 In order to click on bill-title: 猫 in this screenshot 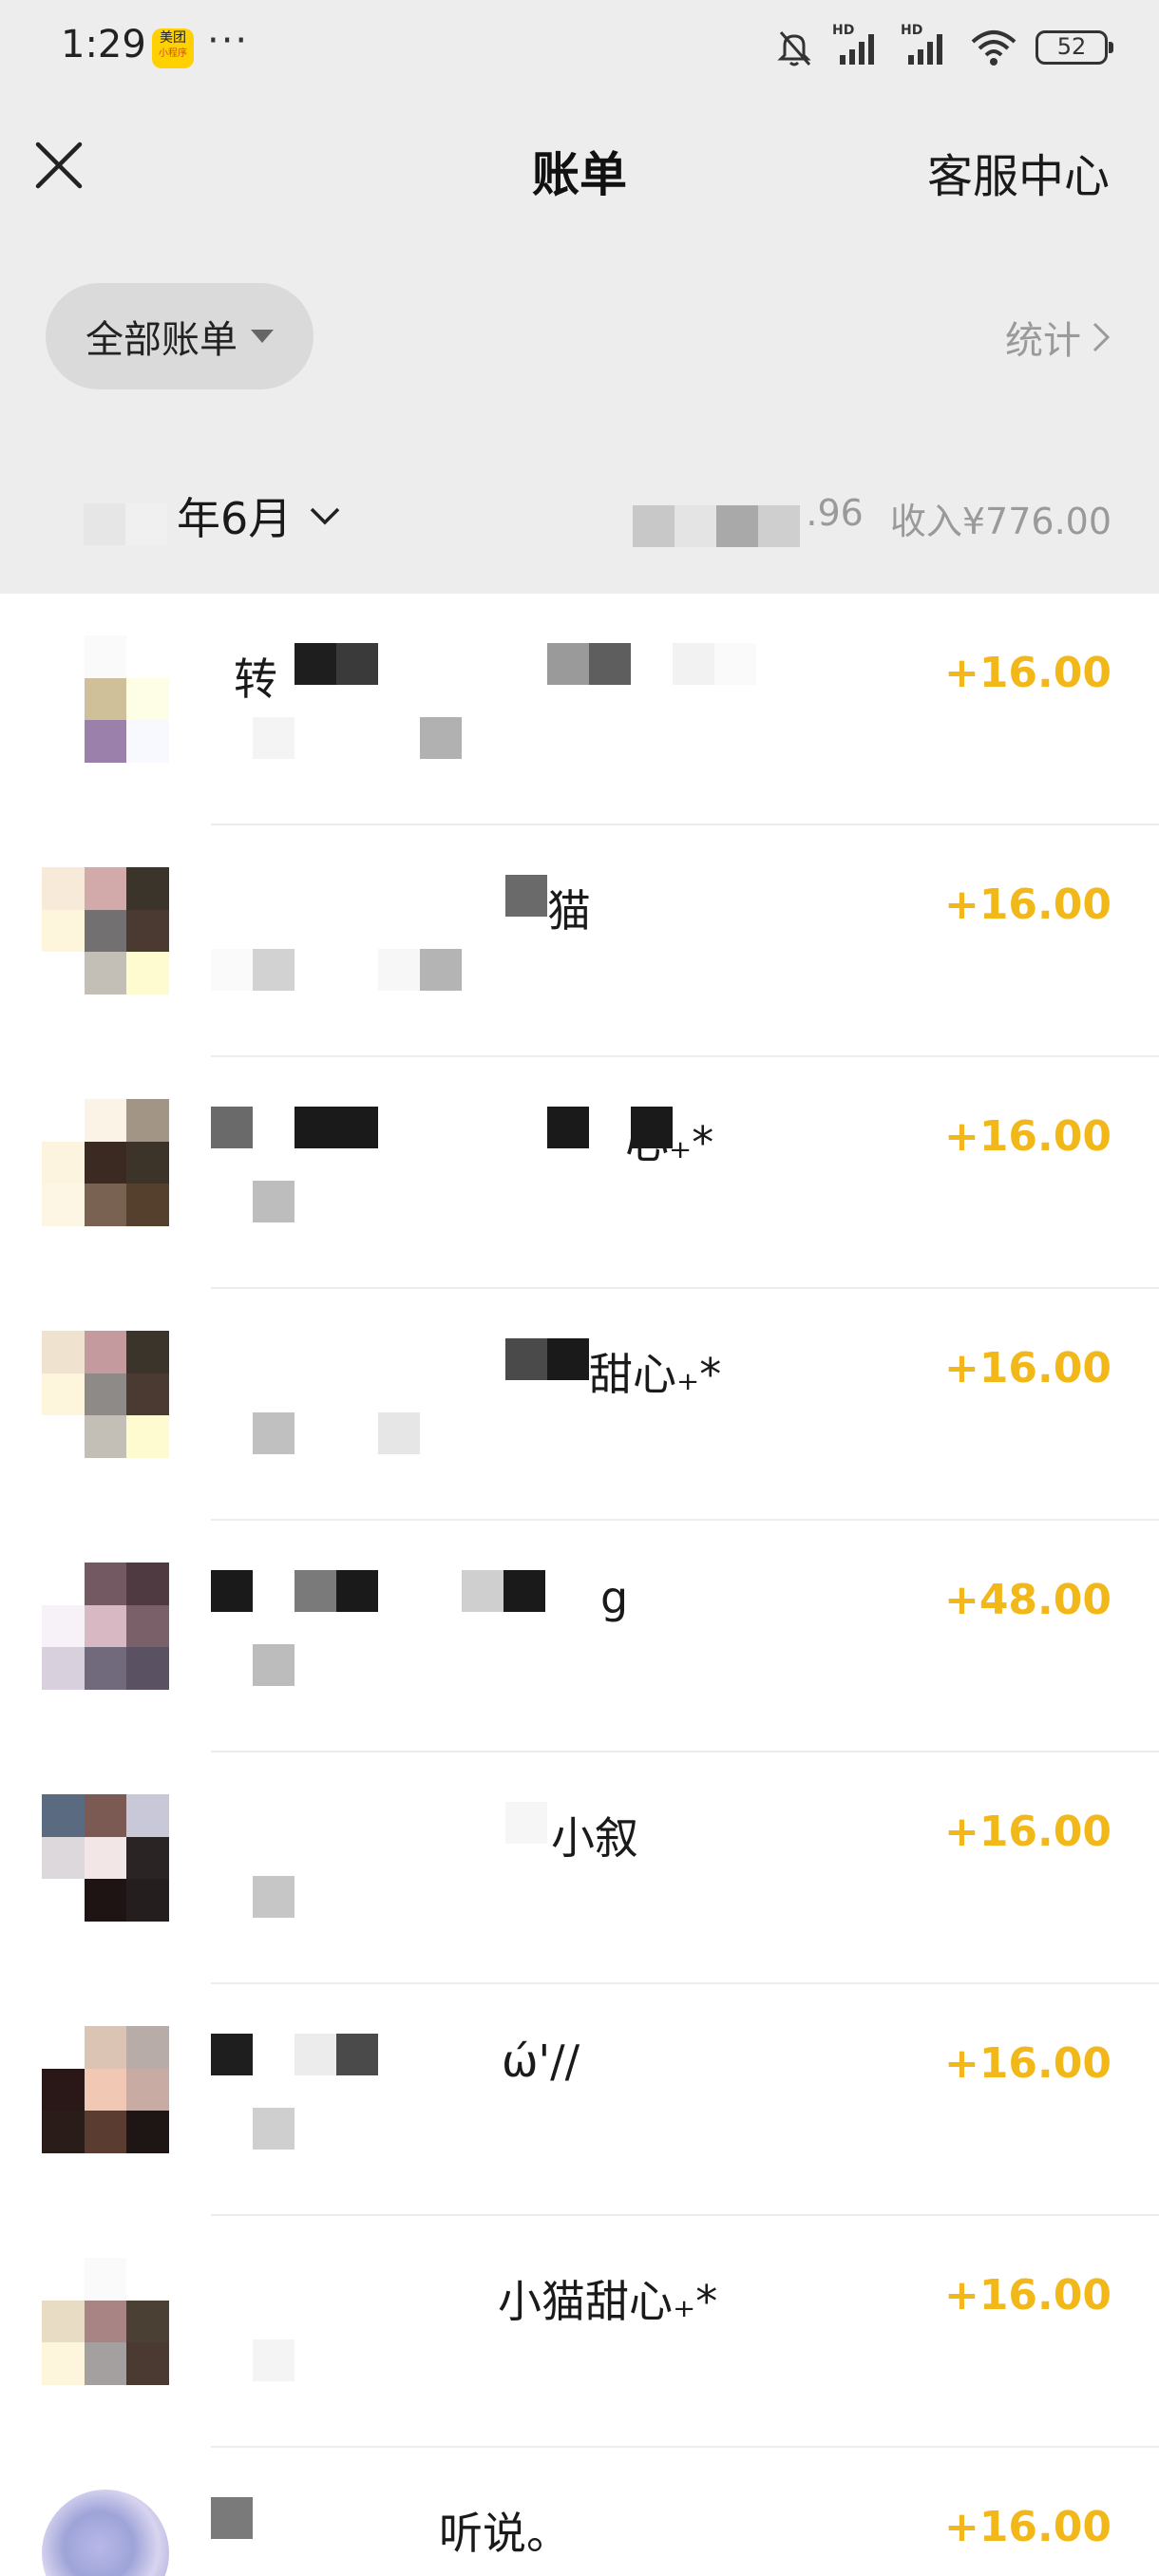, I will do `click(534, 906)`.